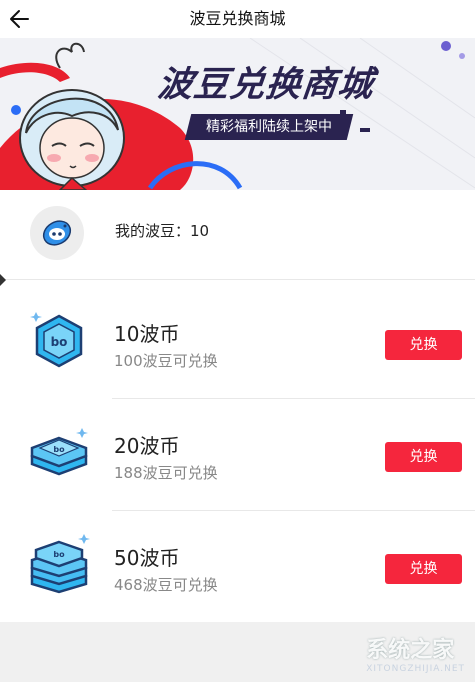 The width and height of the screenshot is (475, 682). Describe the element at coordinates (147, 334) in the screenshot. I see `item-name: 10波币` at that location.